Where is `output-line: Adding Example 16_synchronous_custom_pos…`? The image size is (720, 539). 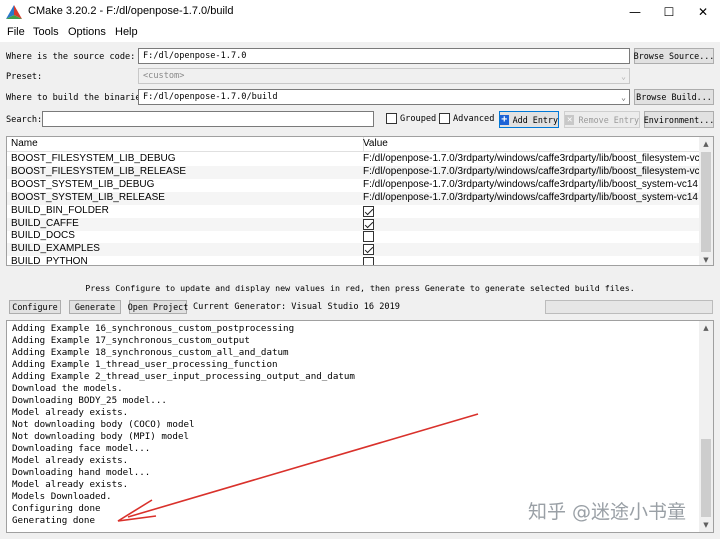
output-line: Adding Example 16_synchronous_custom_pos… is located at coordinates (153, 328).